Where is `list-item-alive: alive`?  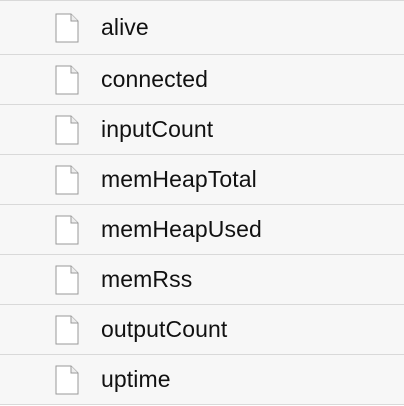 list-item-alive: alive is located at coordinates (202, 28).